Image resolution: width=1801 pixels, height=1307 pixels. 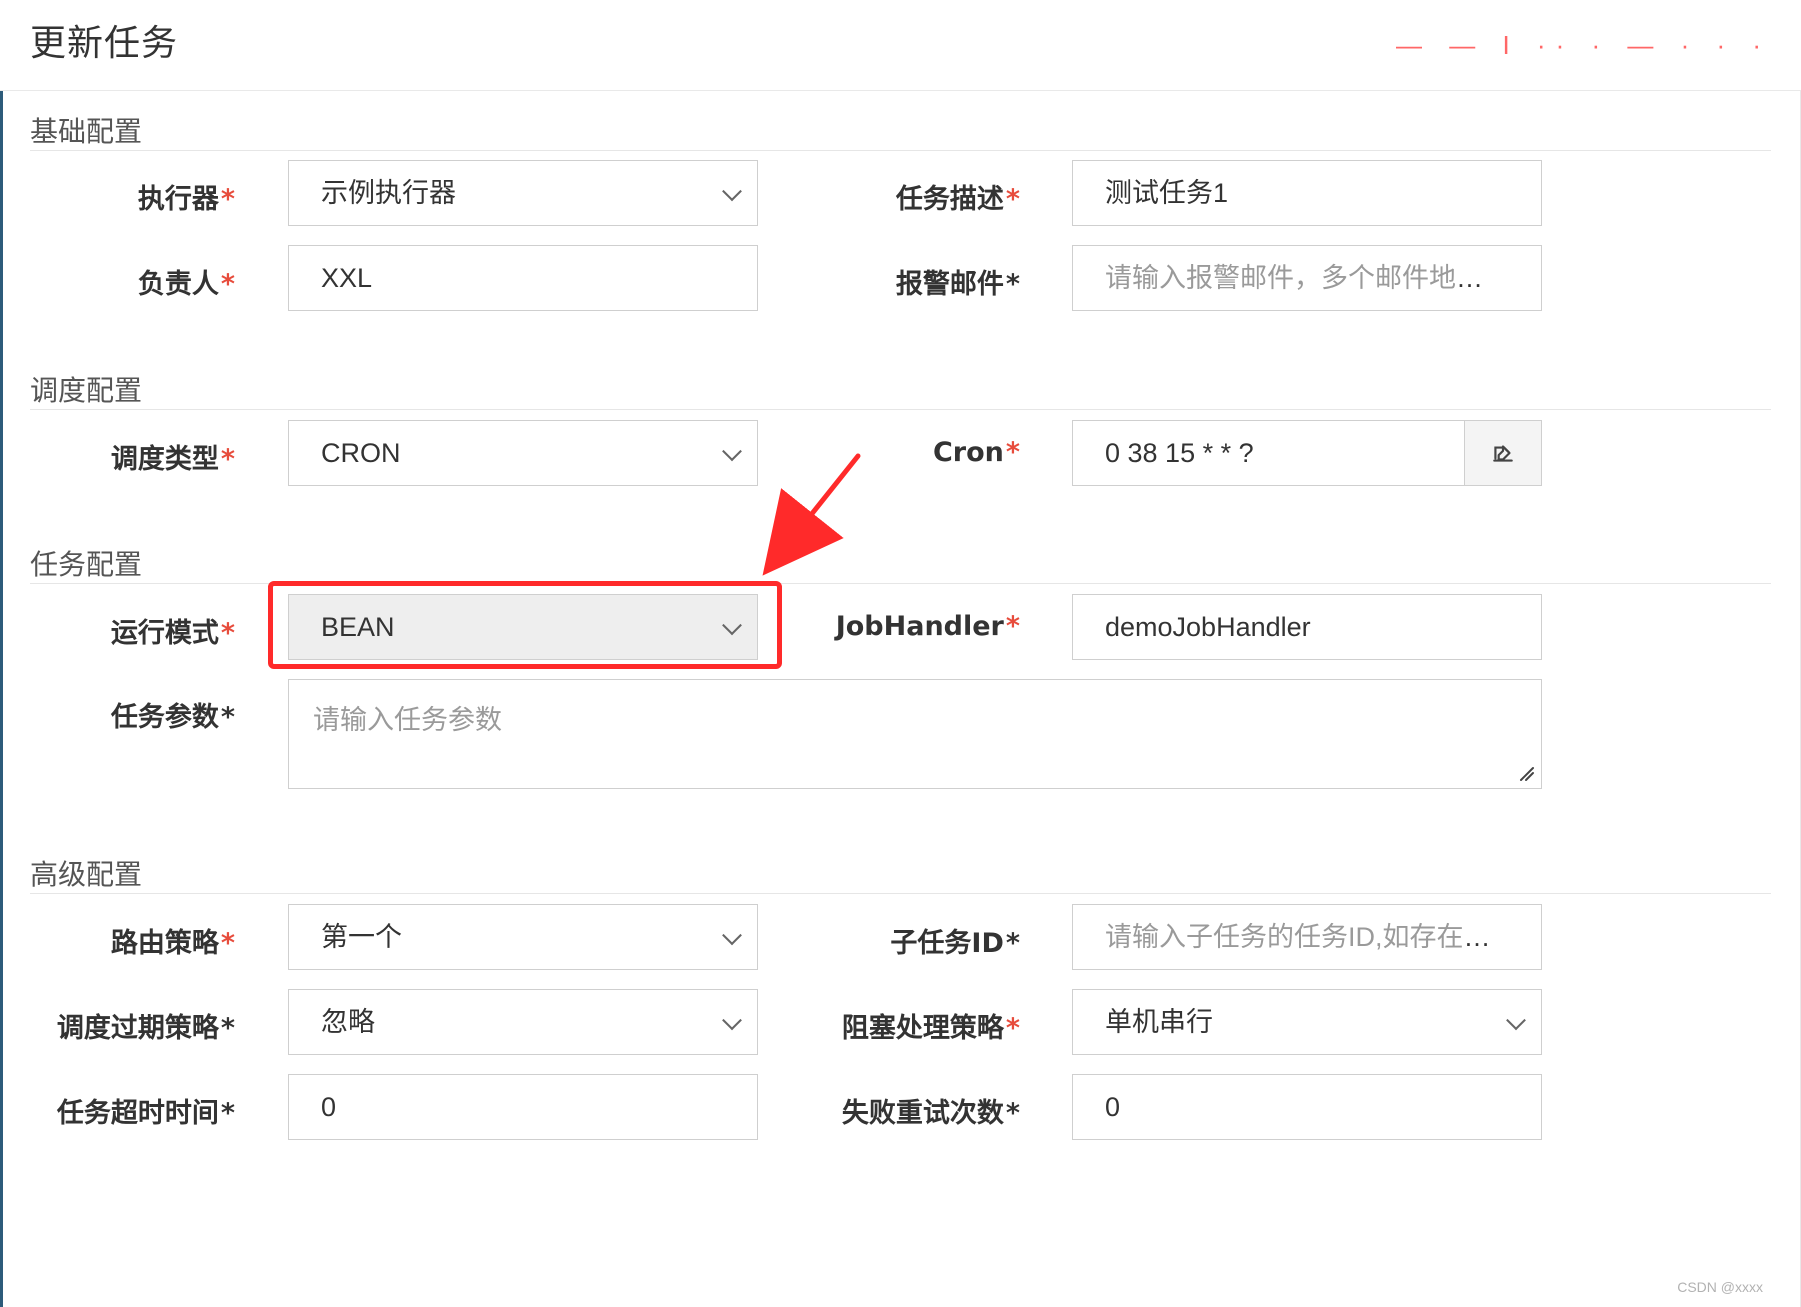 I want to click on owner-label-text: 负责人, so click(x=178, y=284).